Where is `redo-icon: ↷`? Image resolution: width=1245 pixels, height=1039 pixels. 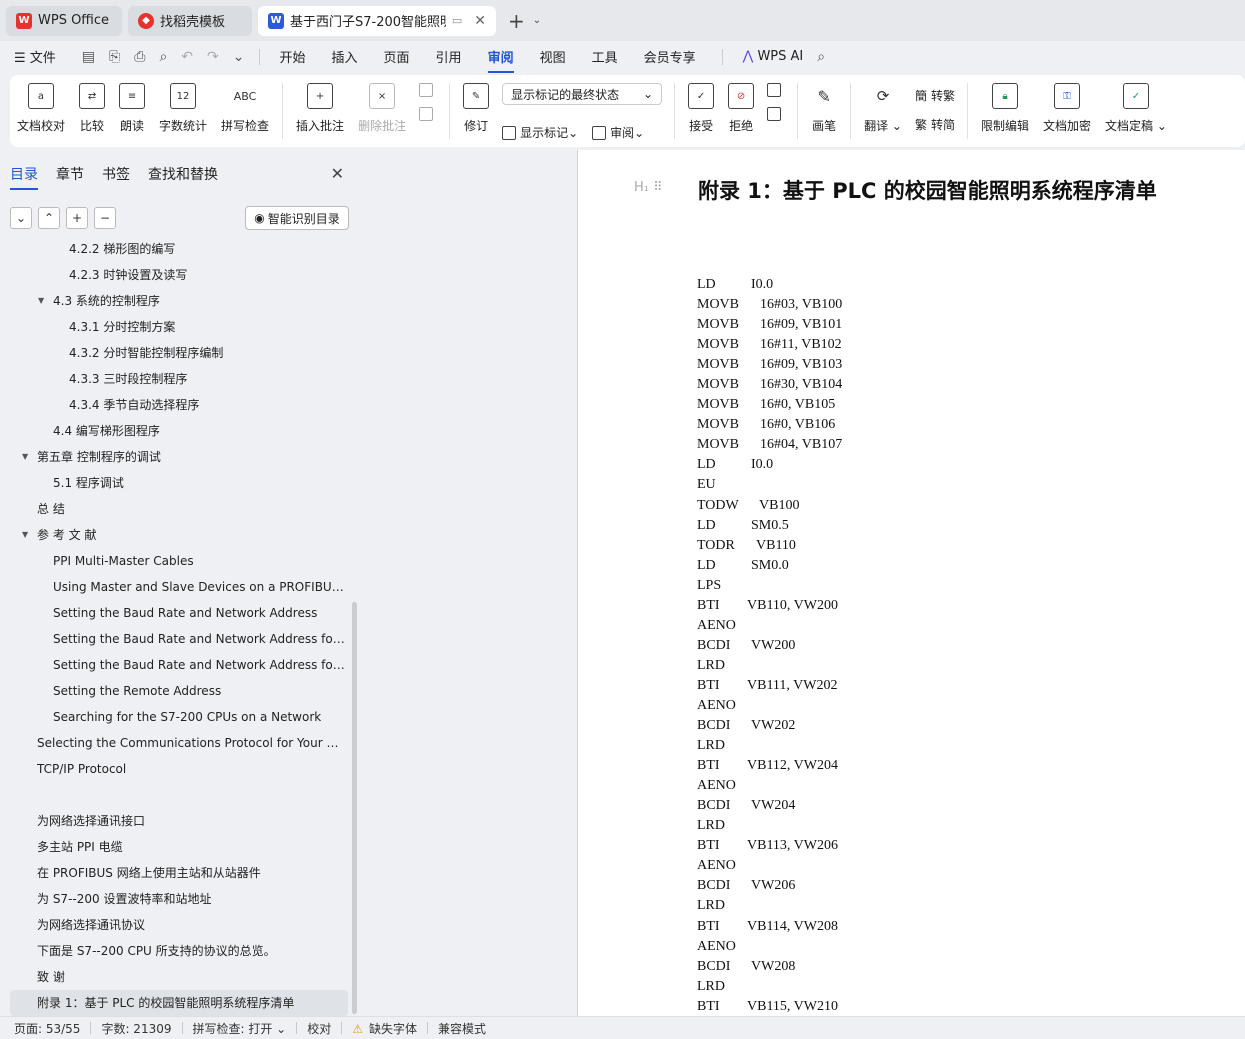
redo-icon: ↷ is located at coordinates (213, 57).